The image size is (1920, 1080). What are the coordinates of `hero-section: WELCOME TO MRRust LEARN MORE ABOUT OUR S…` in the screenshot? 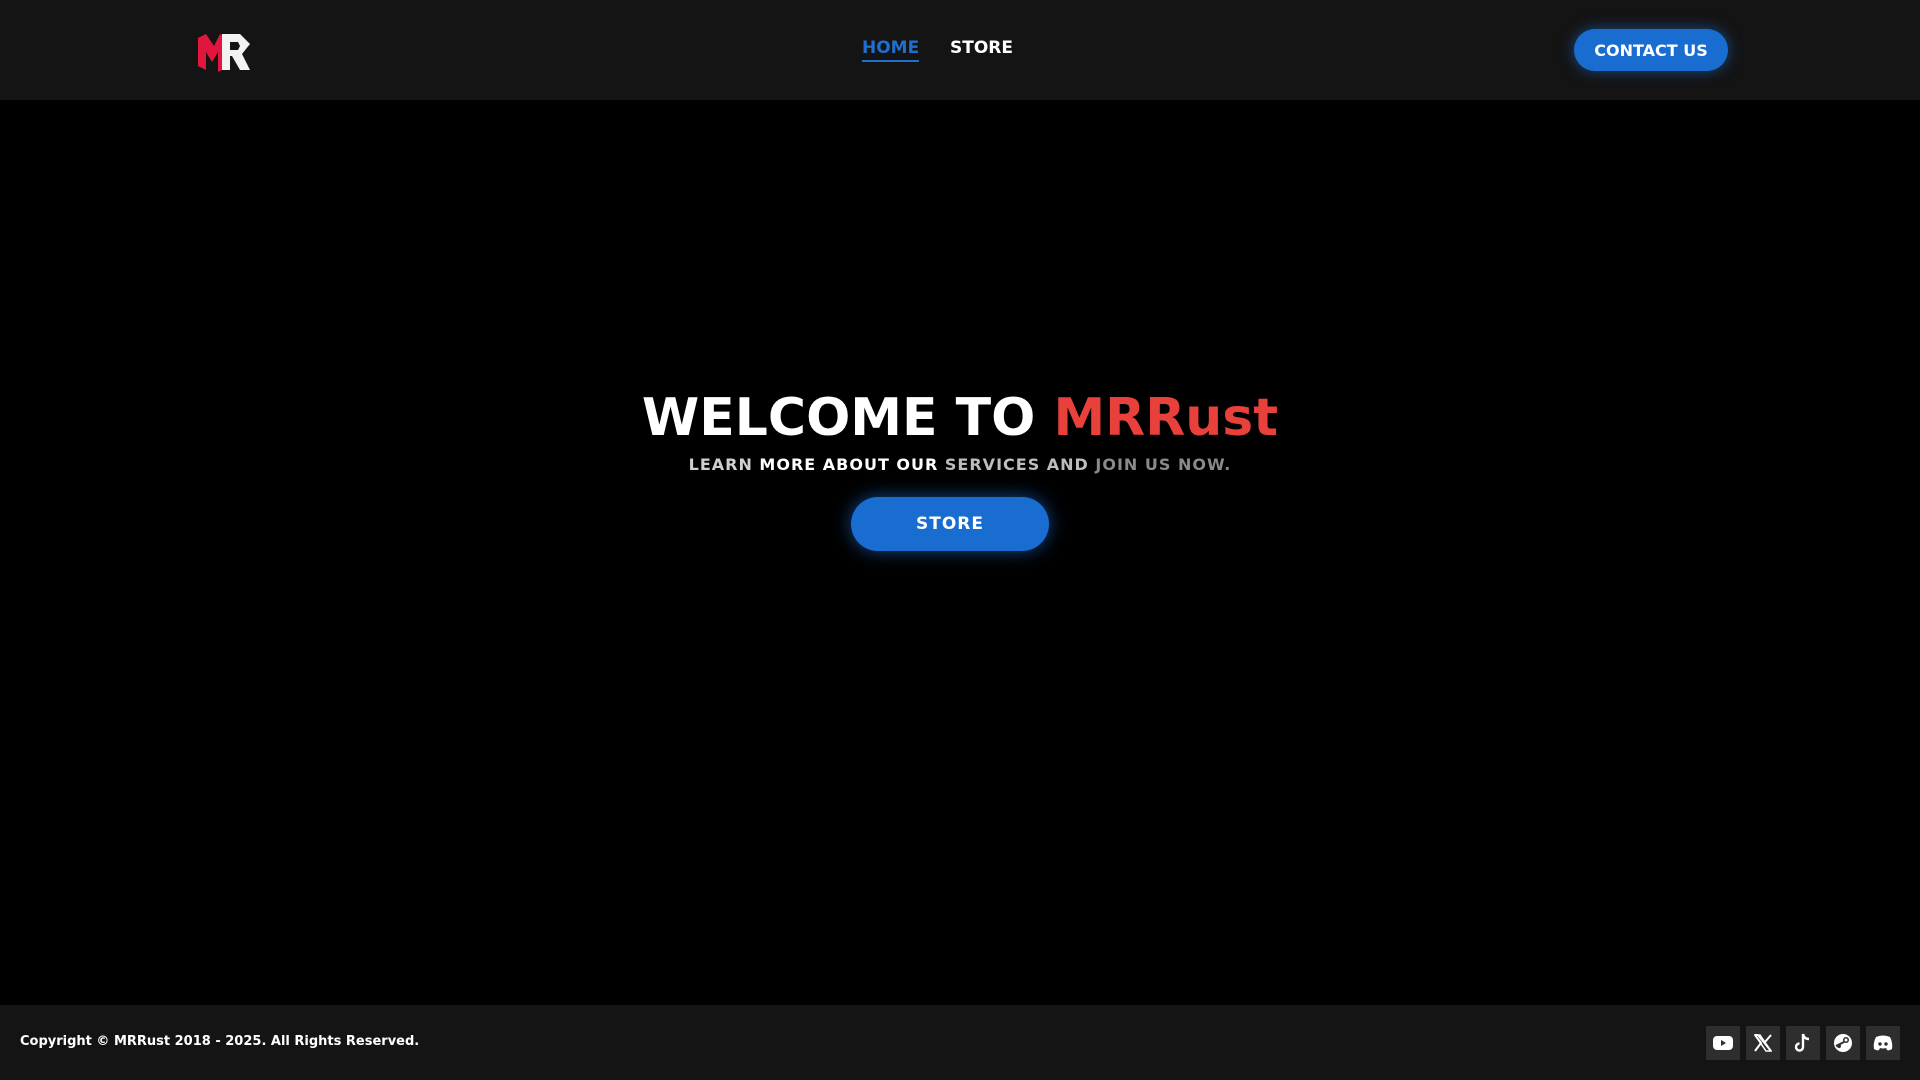 It's located at (960, 432).